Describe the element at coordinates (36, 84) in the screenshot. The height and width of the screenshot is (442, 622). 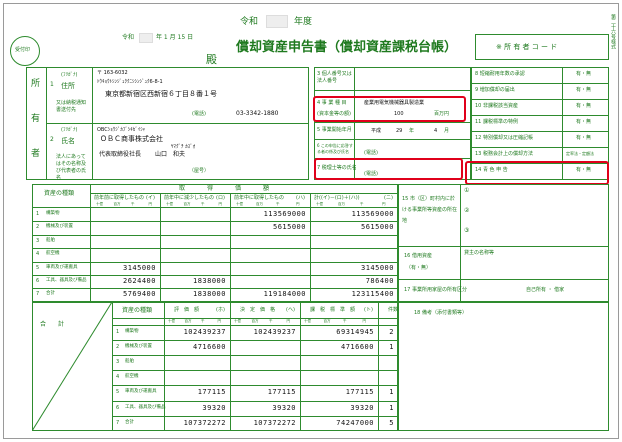
I see `owner-section-1: 所` at that location.